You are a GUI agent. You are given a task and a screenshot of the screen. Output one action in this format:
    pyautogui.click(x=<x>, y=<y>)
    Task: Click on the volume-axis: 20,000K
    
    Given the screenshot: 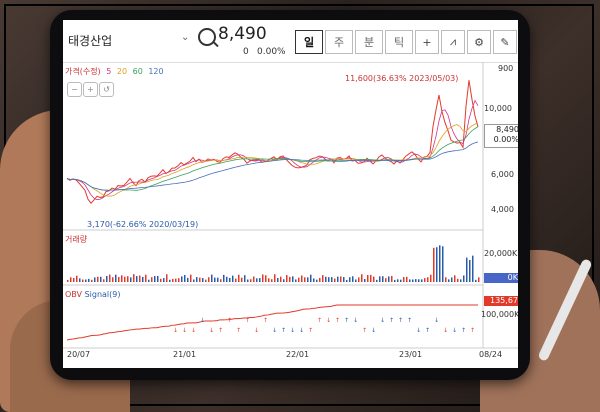 What is the action you would take?
    pyautogui.click(x=501, y=253)
    